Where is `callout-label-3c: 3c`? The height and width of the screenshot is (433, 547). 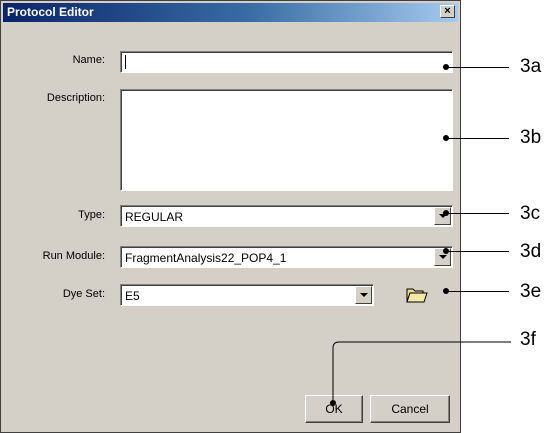 callout-label-3c: 3c is located at coordinates (530, 213).